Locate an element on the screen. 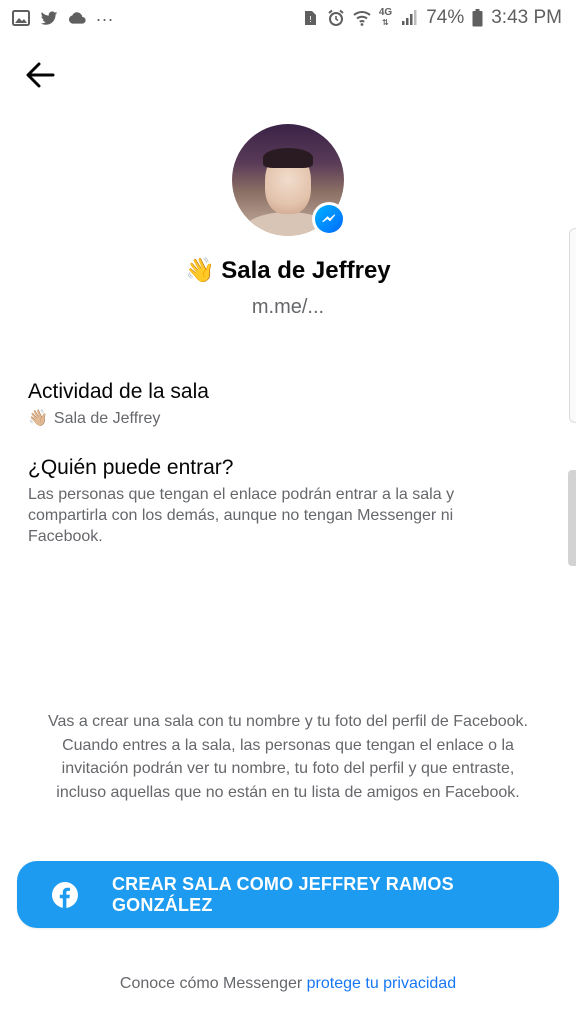 This screenshot has width=576, height=1024. messenger-bolt-icon is located at coordinates (329, 218).